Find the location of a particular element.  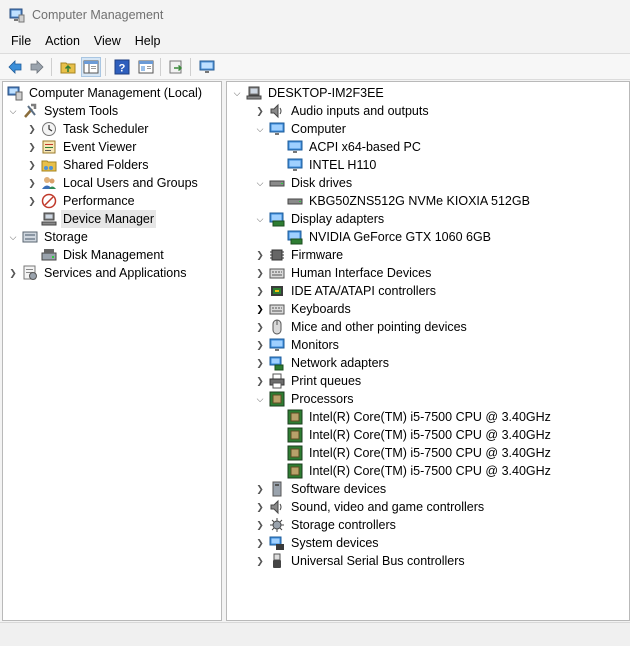

menu-action: Action is located at coordinates (62, 41).